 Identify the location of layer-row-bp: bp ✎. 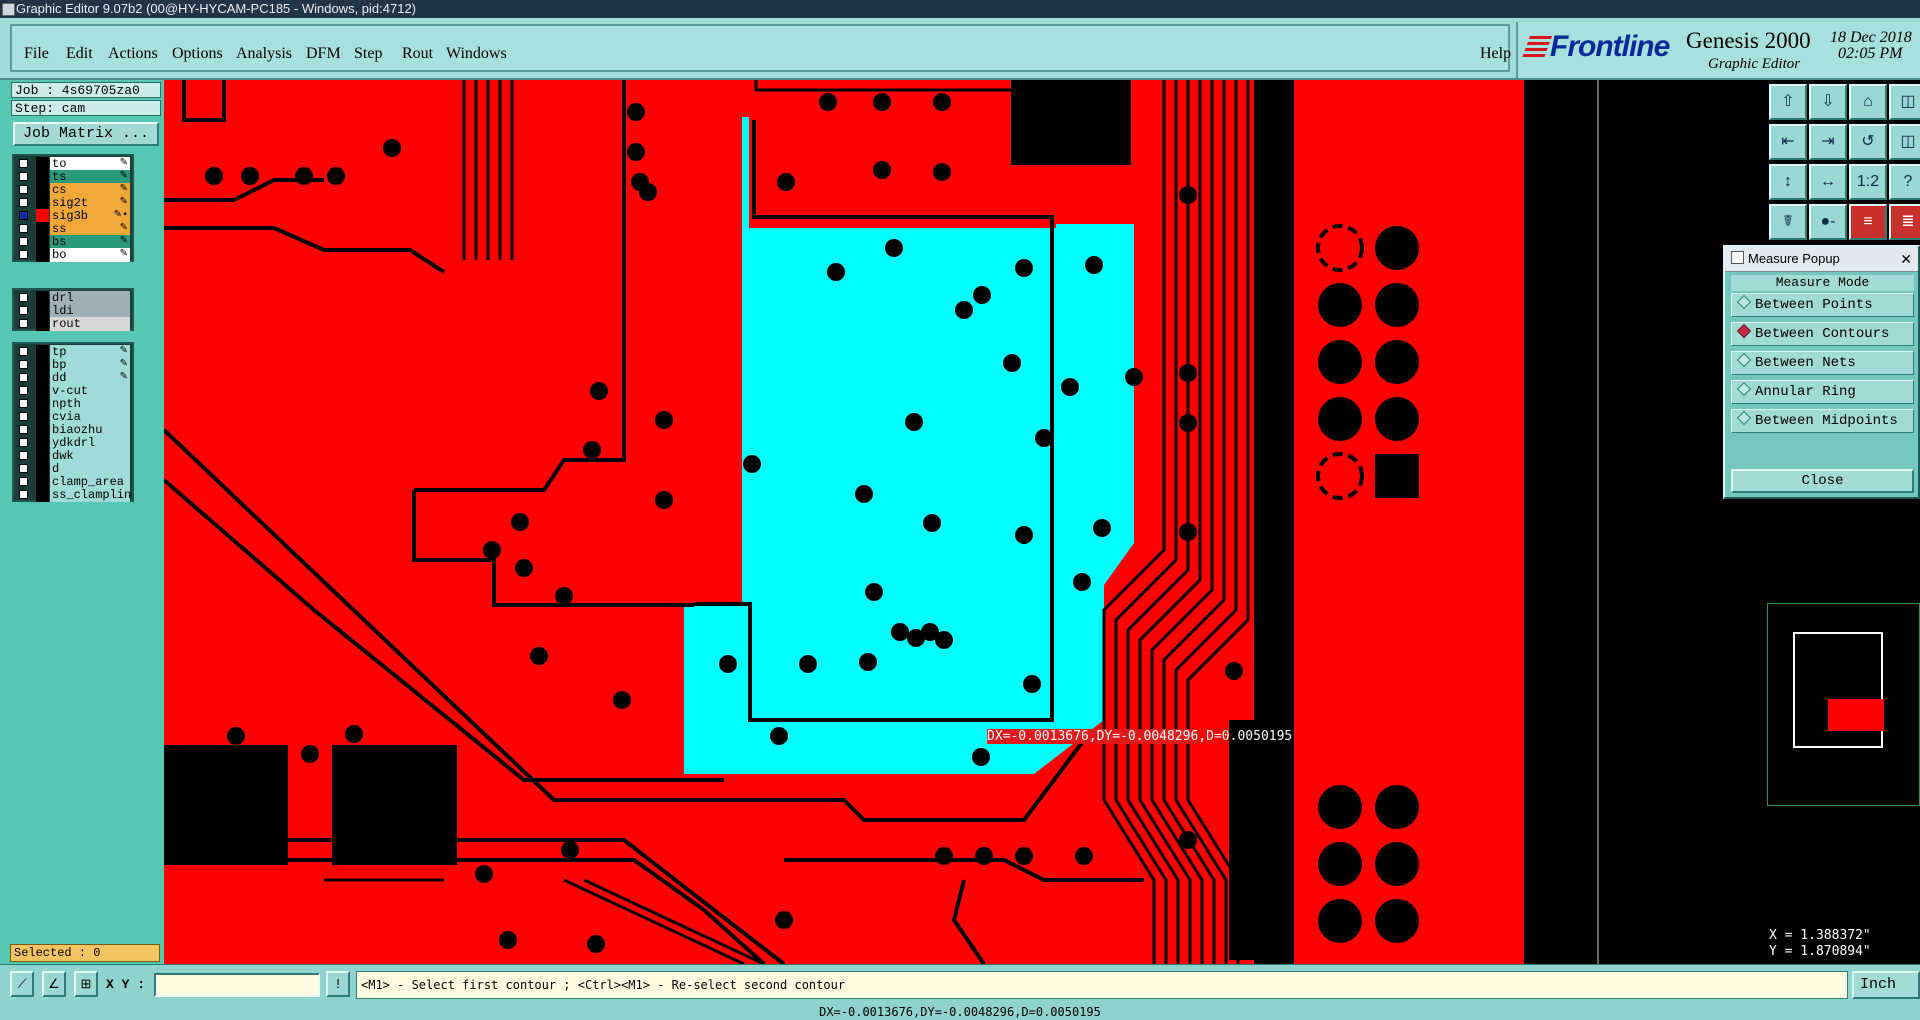
(73, 364).